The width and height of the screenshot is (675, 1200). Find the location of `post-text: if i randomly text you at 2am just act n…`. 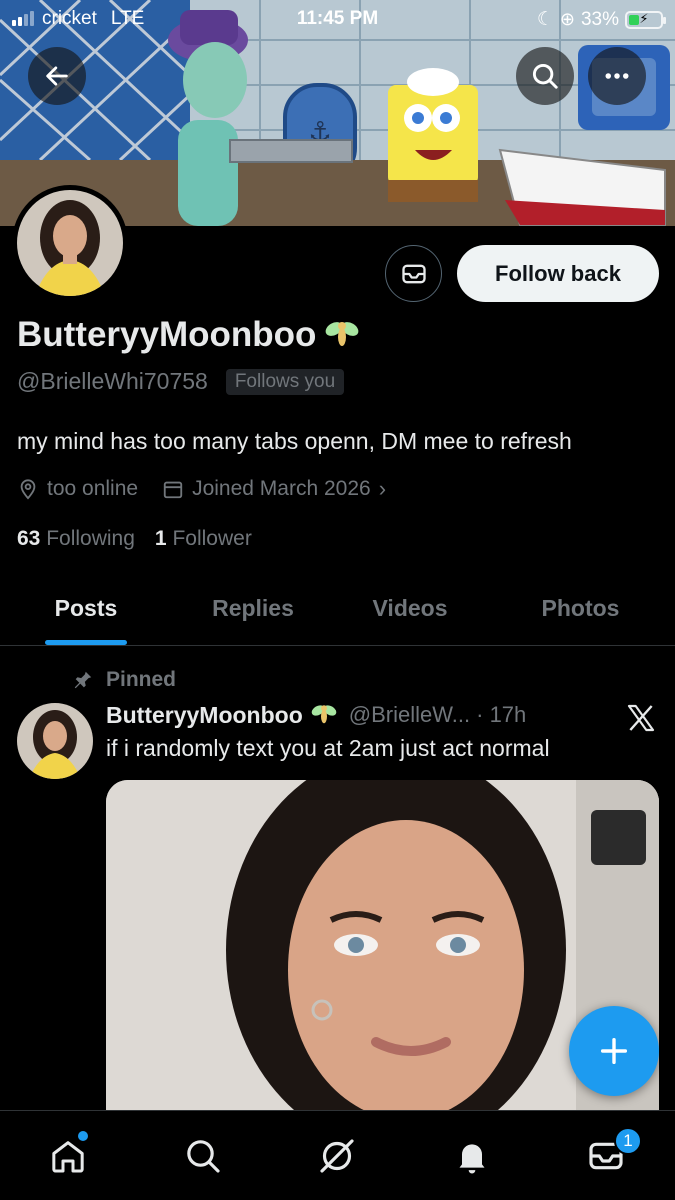

post-text: if i randomly text you at 2am just act n… is located at coordinates (328, 748).